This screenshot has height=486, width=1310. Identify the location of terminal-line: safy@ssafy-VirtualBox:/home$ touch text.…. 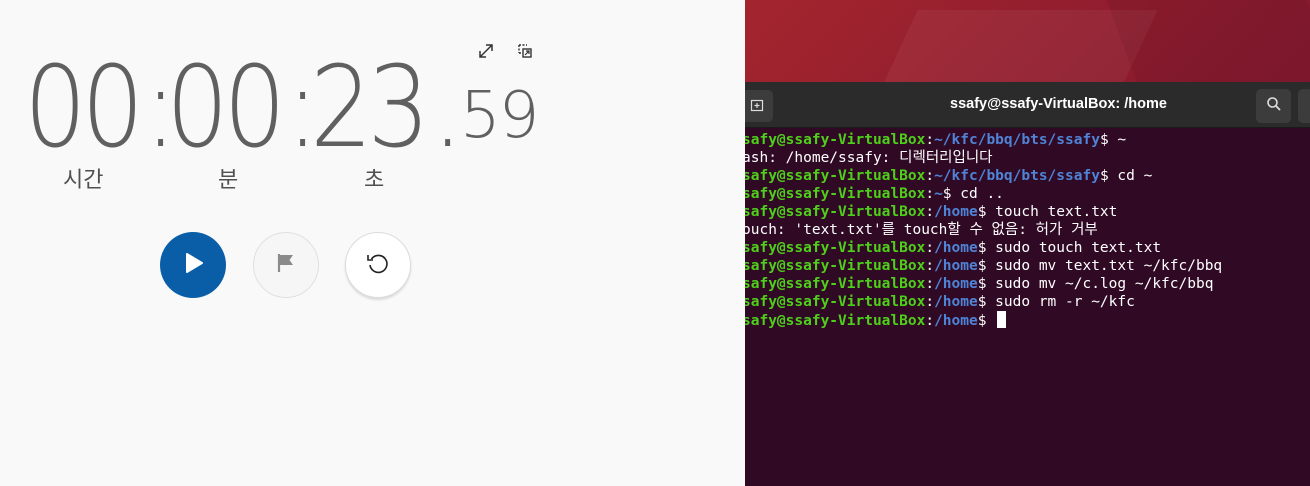
(1027, 212).